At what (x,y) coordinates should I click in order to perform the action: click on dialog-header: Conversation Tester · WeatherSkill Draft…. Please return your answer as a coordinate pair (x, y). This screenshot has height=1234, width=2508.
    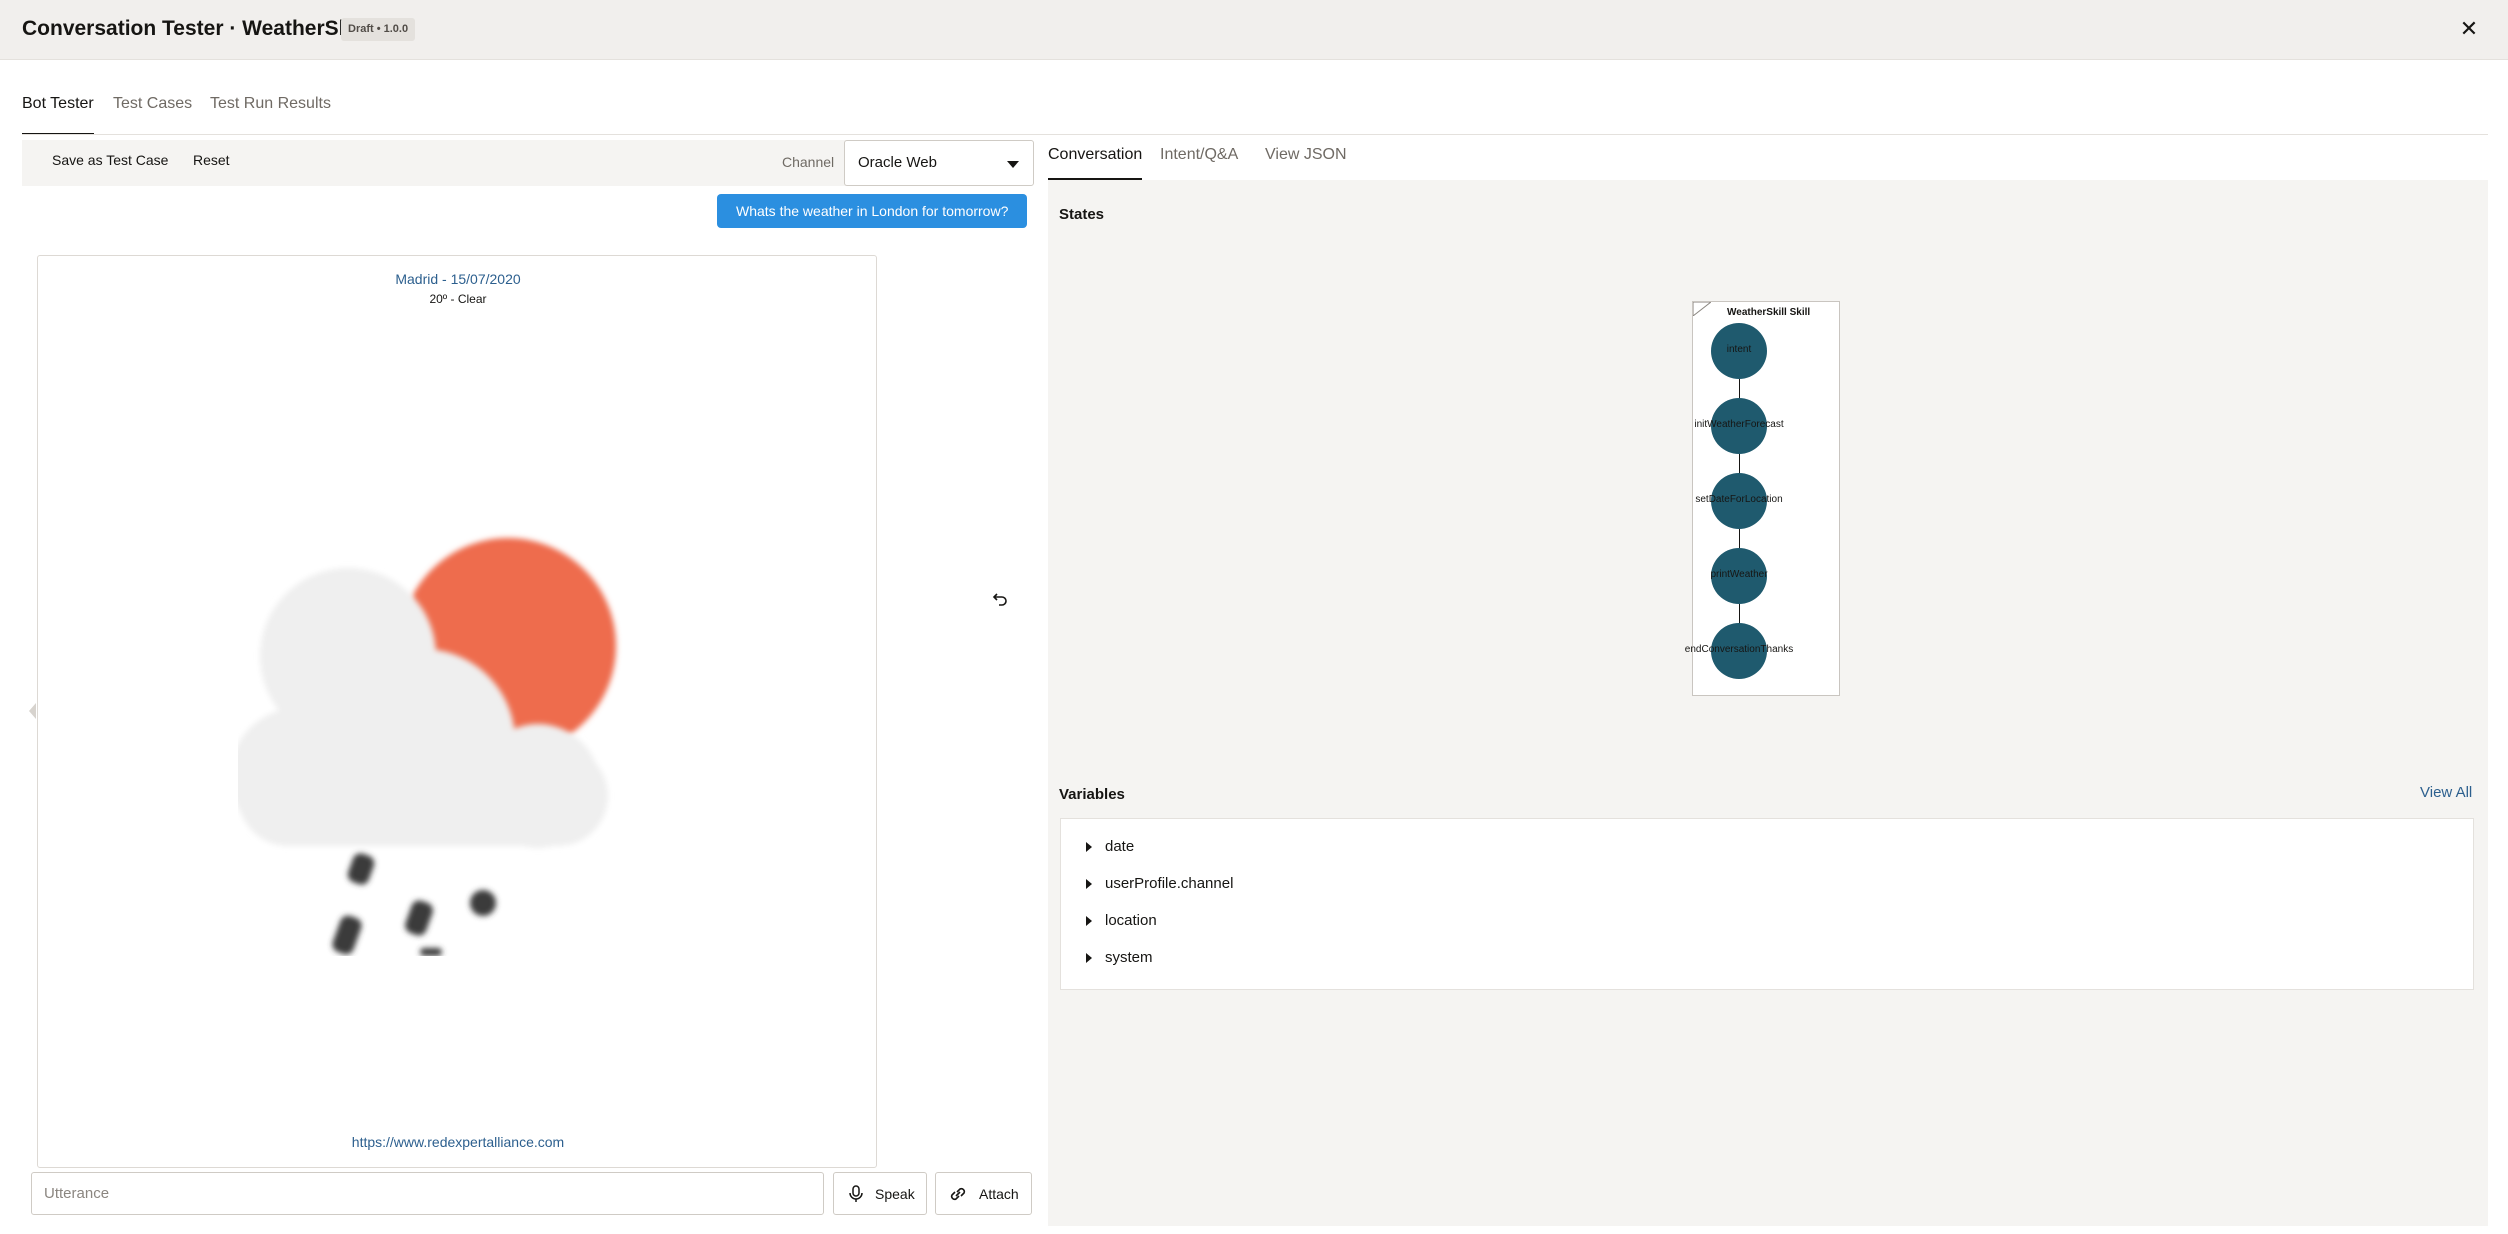
    Looking at the image, I should click on (1254, 30).